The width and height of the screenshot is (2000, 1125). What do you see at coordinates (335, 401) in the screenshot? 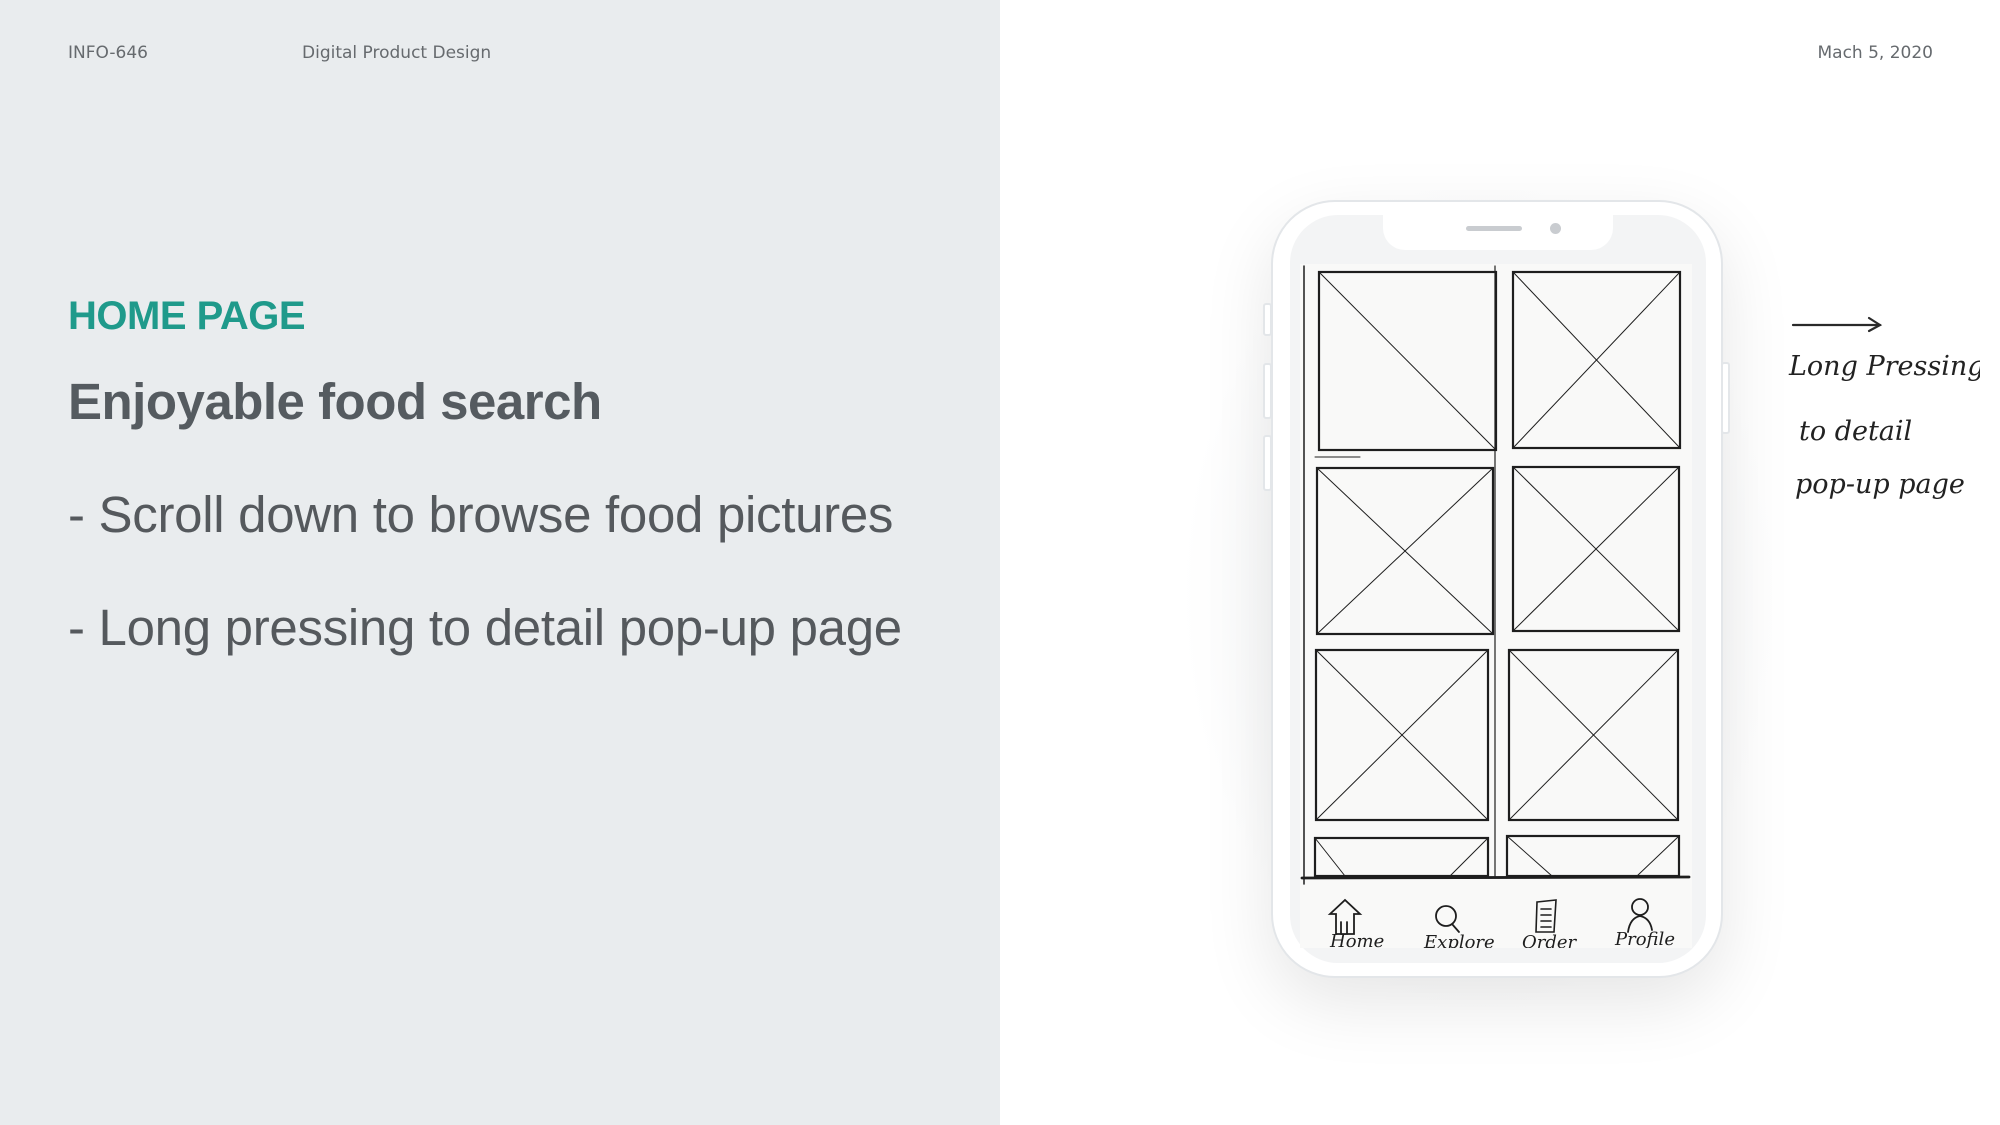
I see `slide-headline: Enjoyable food search` at bounding box center [335, 401].